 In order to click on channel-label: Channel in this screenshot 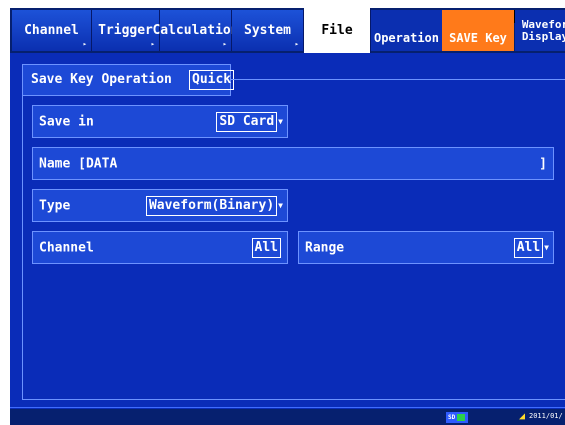, I will do `click(66, 247)`.